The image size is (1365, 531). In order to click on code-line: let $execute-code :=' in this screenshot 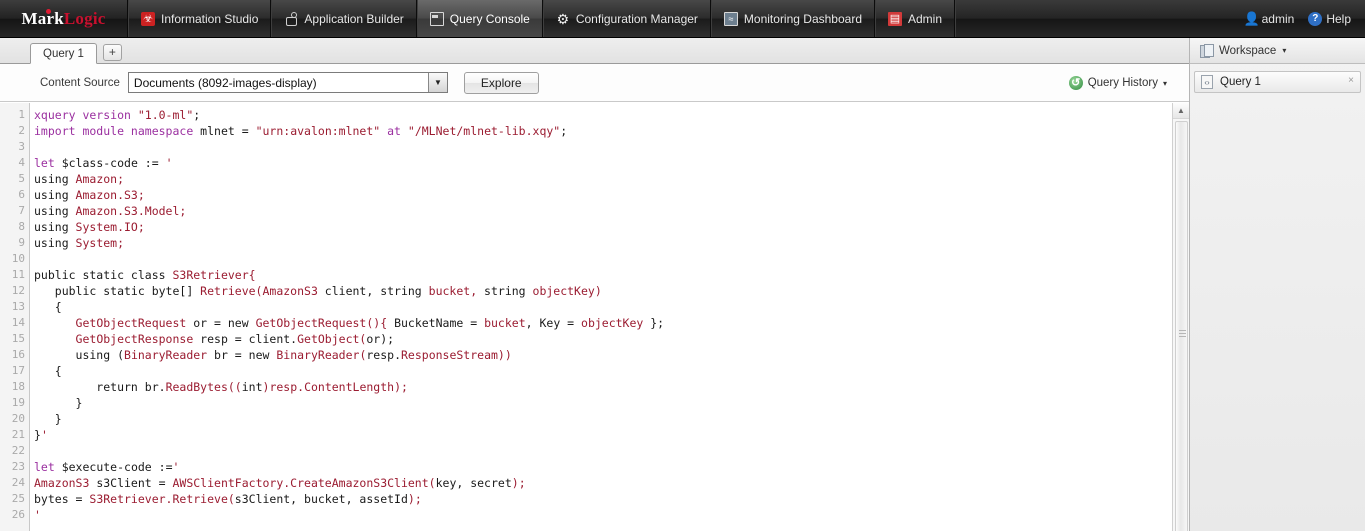, I will do `click(603, 467)`.